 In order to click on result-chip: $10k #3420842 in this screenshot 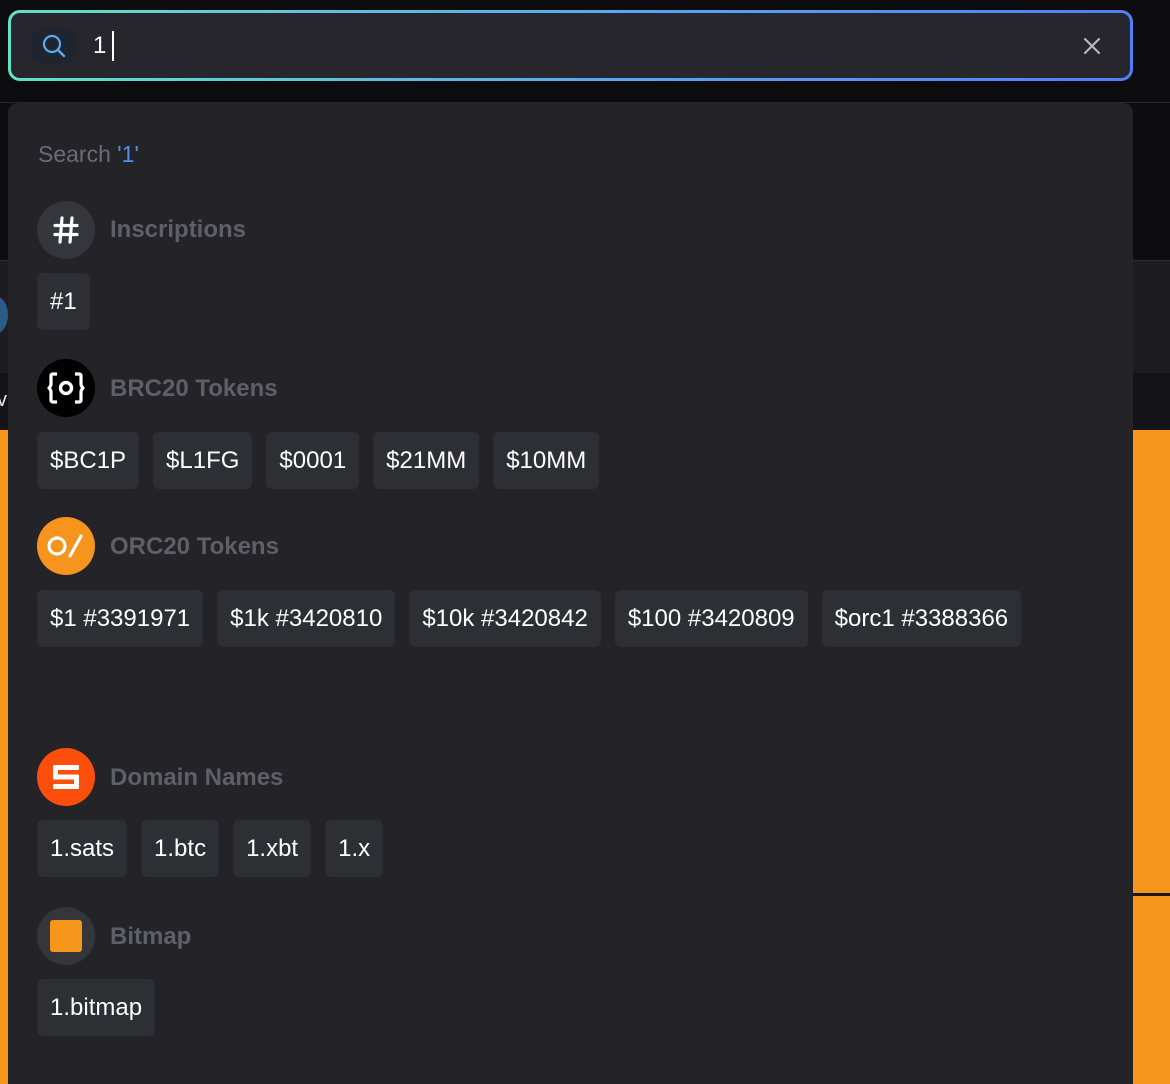, I will do `click(505, 618)`.